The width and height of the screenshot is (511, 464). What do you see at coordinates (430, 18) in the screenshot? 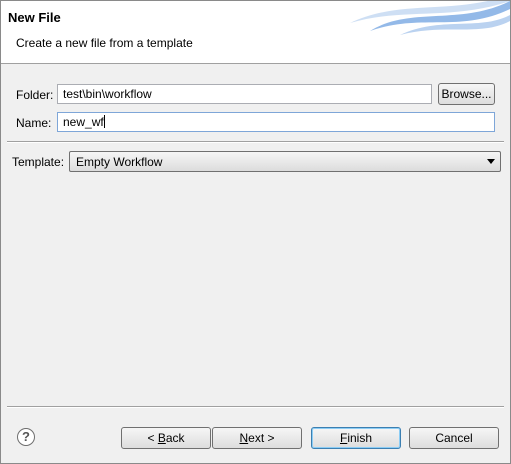
I see `banner-graphic` at bounding box center [430, 18].